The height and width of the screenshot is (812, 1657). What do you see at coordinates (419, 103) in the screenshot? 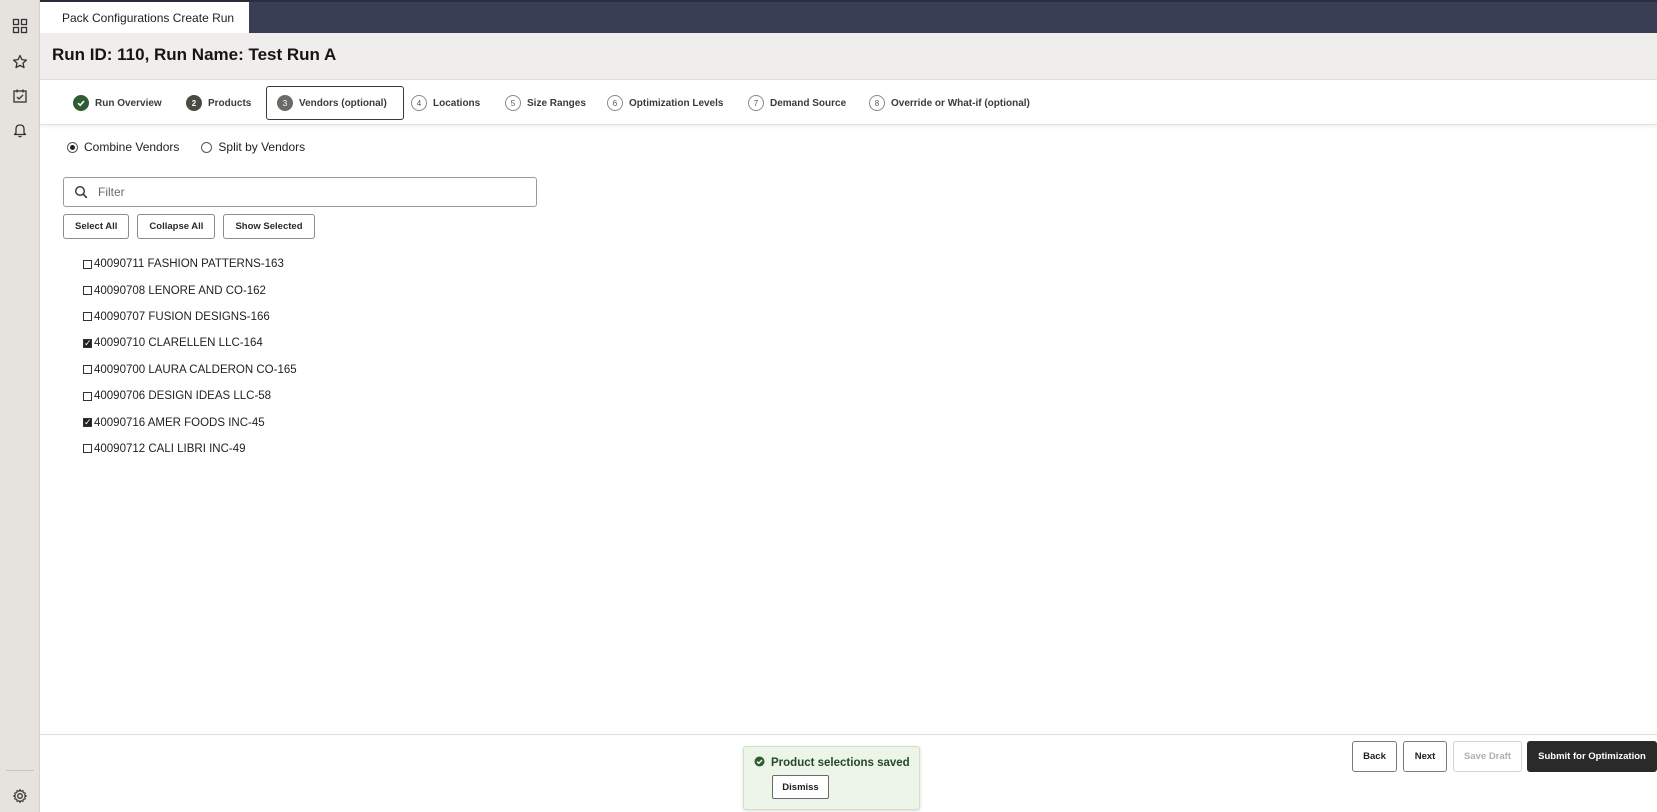
I see `step-number: 4` at bounding box center [419, 103].